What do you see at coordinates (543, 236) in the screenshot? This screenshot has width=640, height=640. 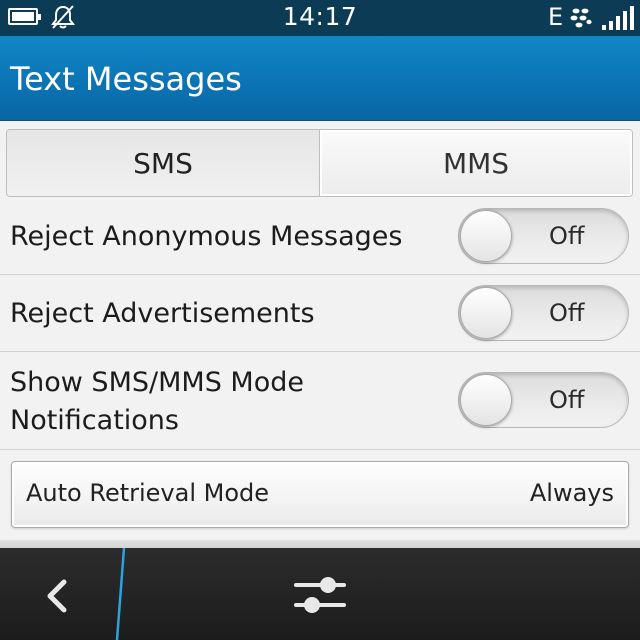 I see `reject-anonymous-toggle: Off` at bounding box center [543, 236].